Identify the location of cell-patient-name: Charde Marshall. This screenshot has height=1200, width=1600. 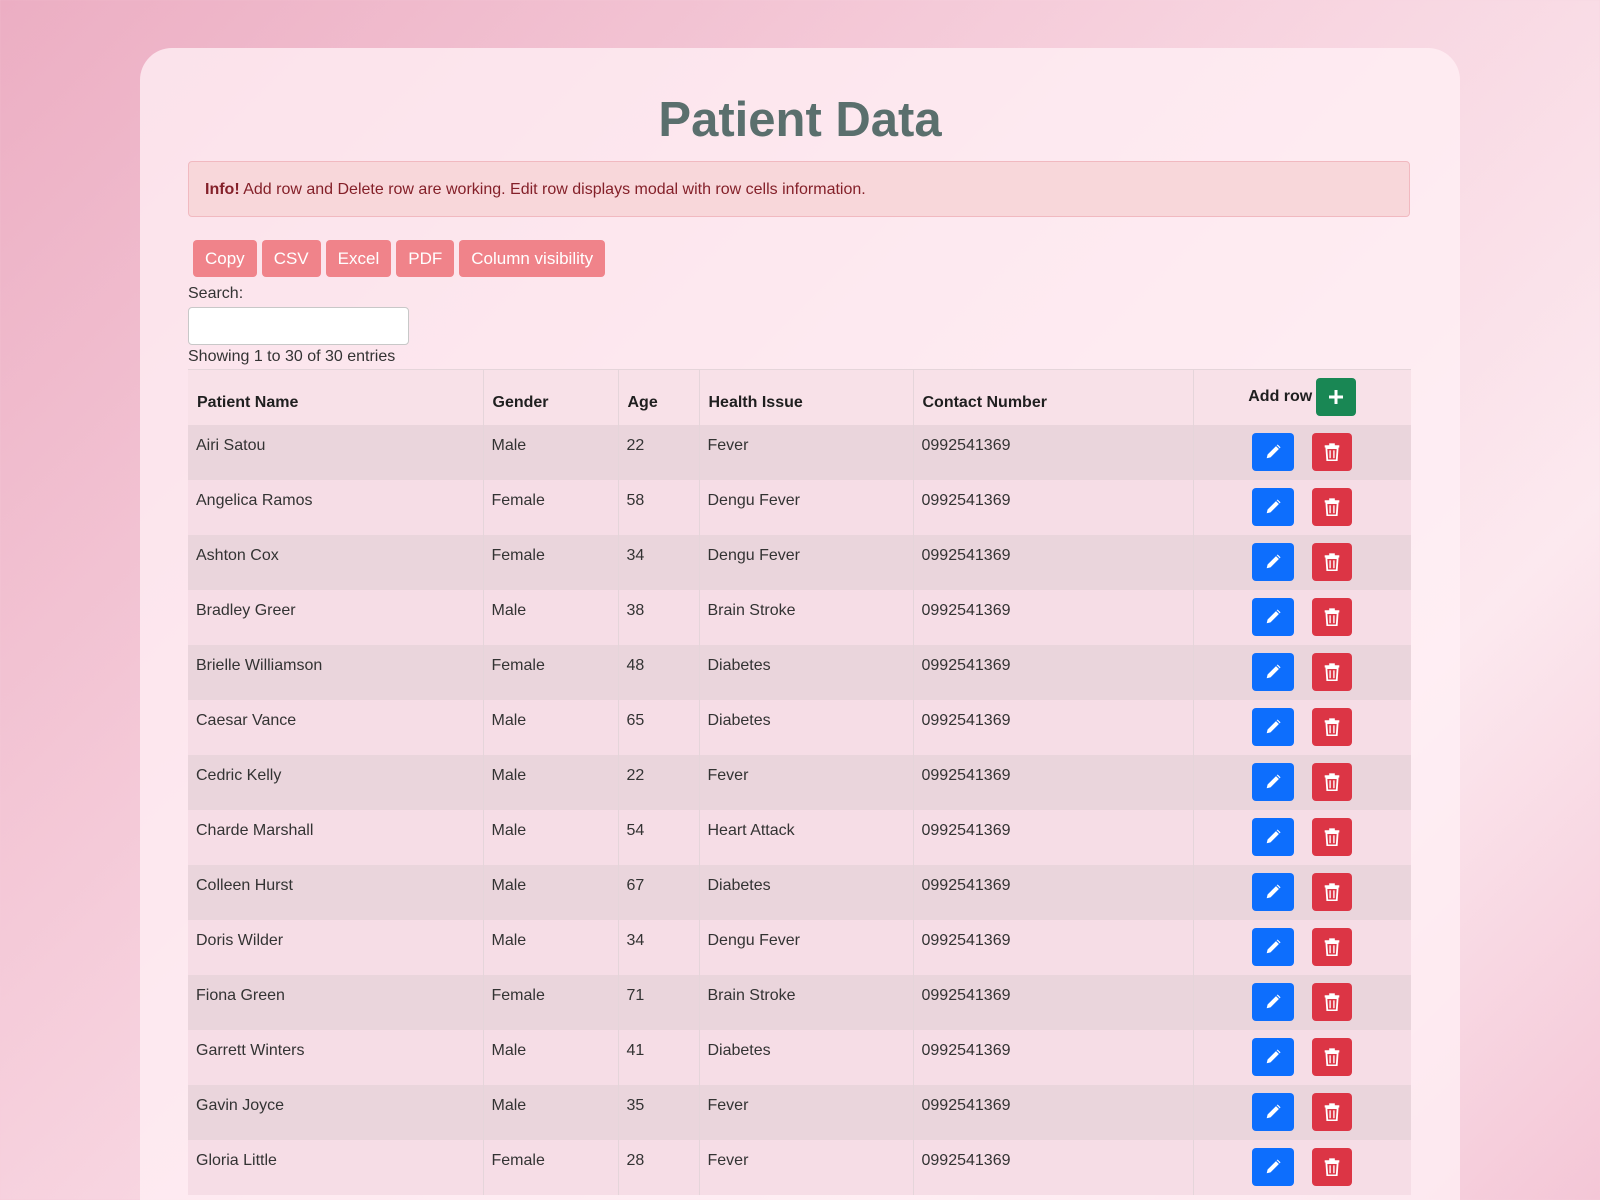
(336, 837).